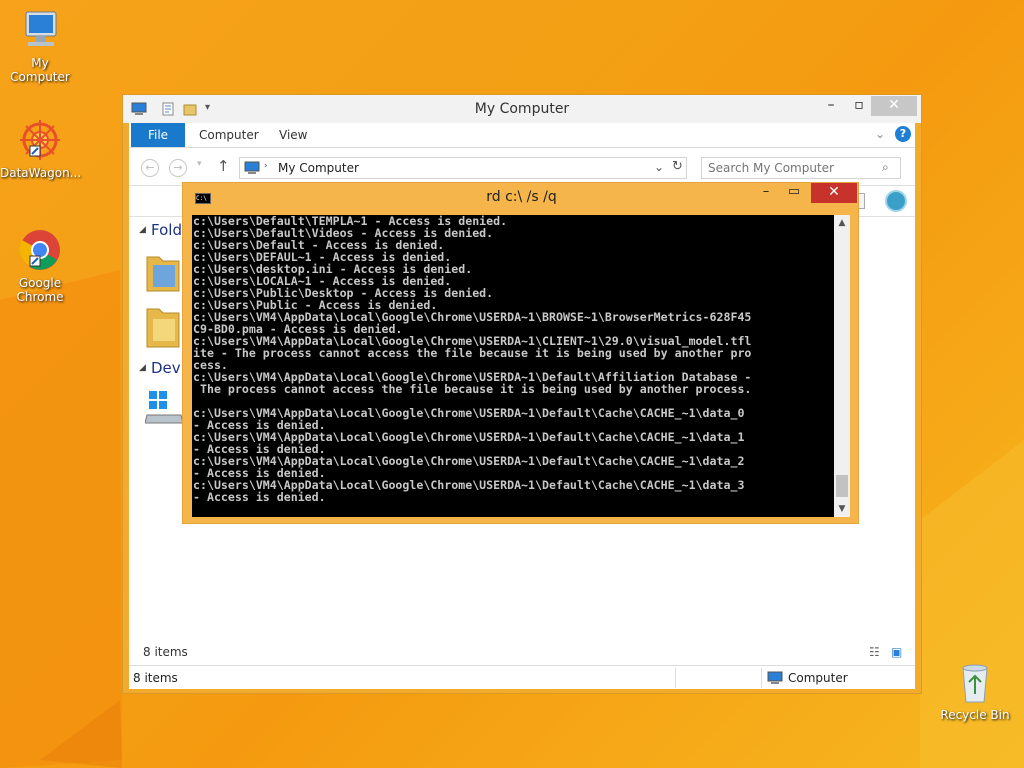 This screenshot has height=768, width=1024. I want to click on vertical-scrollbar: ▲ ▼, so click(842, 366).